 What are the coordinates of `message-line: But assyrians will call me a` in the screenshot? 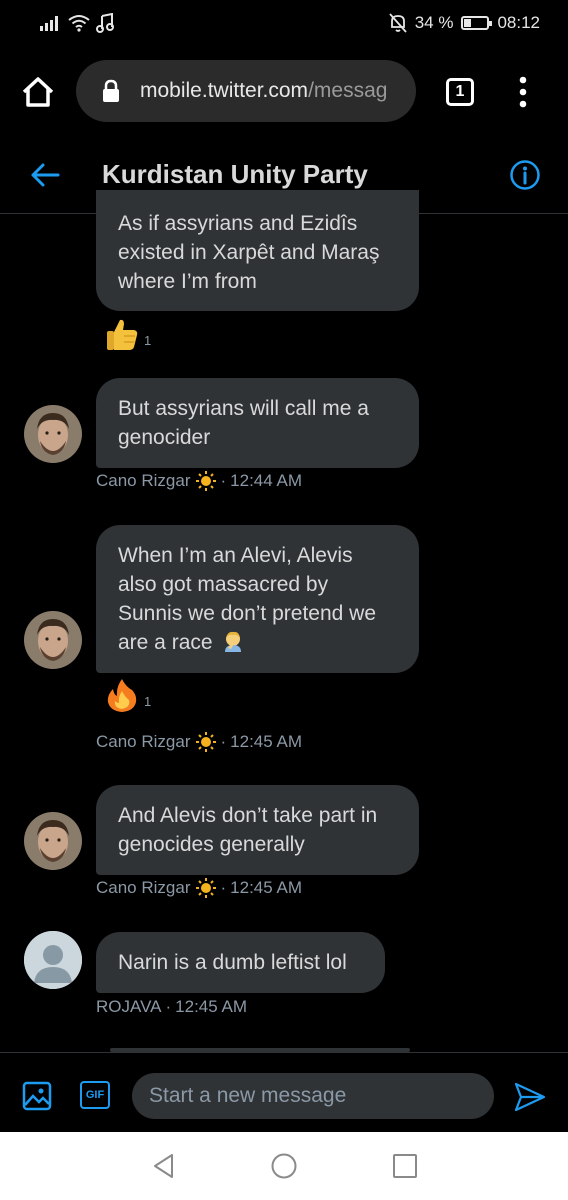 It's located at (243, 408).